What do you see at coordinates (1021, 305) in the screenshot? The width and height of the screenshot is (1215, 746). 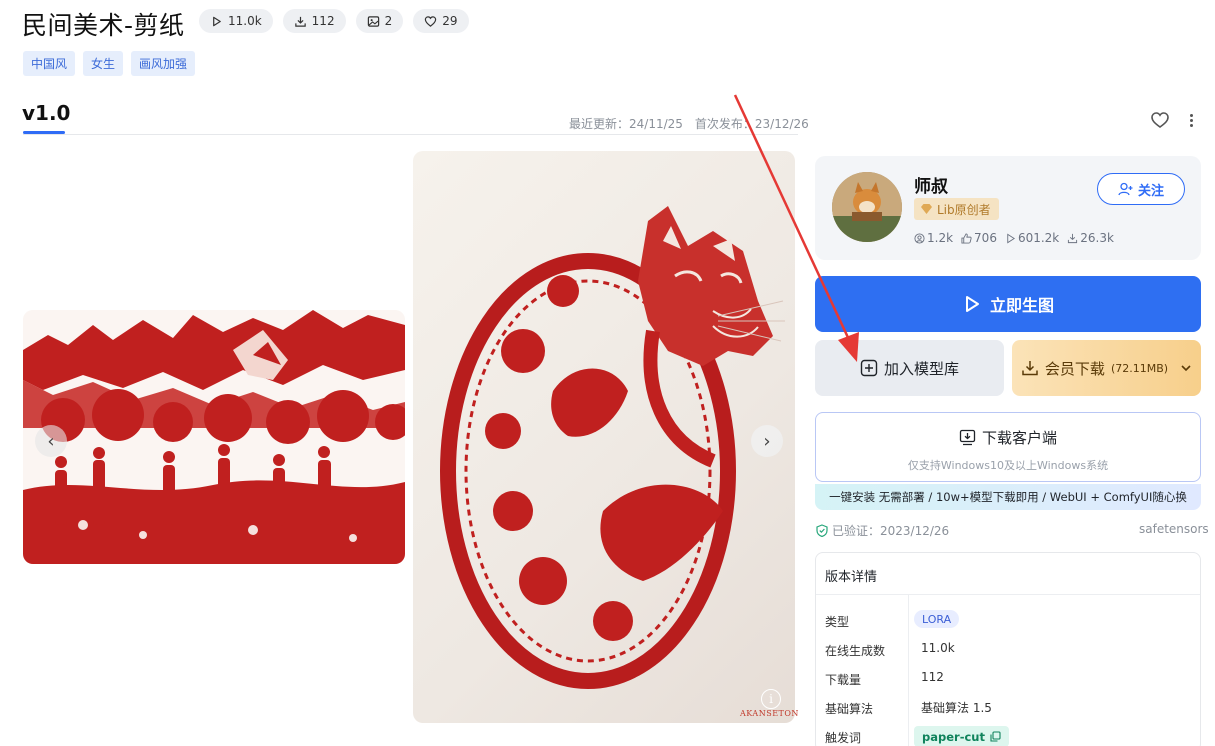 I see `generate-image-label: 立即生图` at bounding box center [1021, 305].